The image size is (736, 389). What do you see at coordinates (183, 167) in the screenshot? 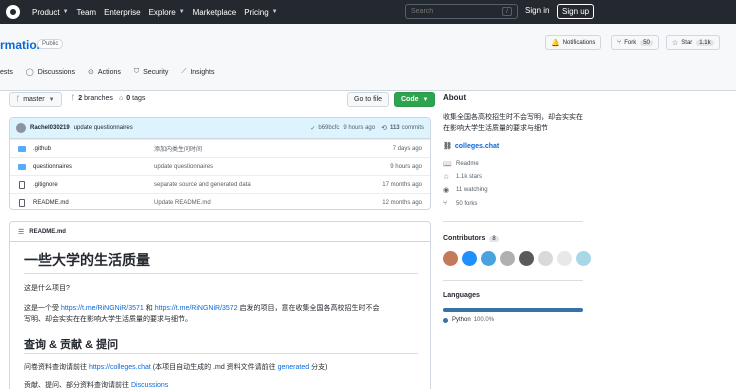
I see `file-commit-message: update questionnaires` at bounding box center [183, 167].